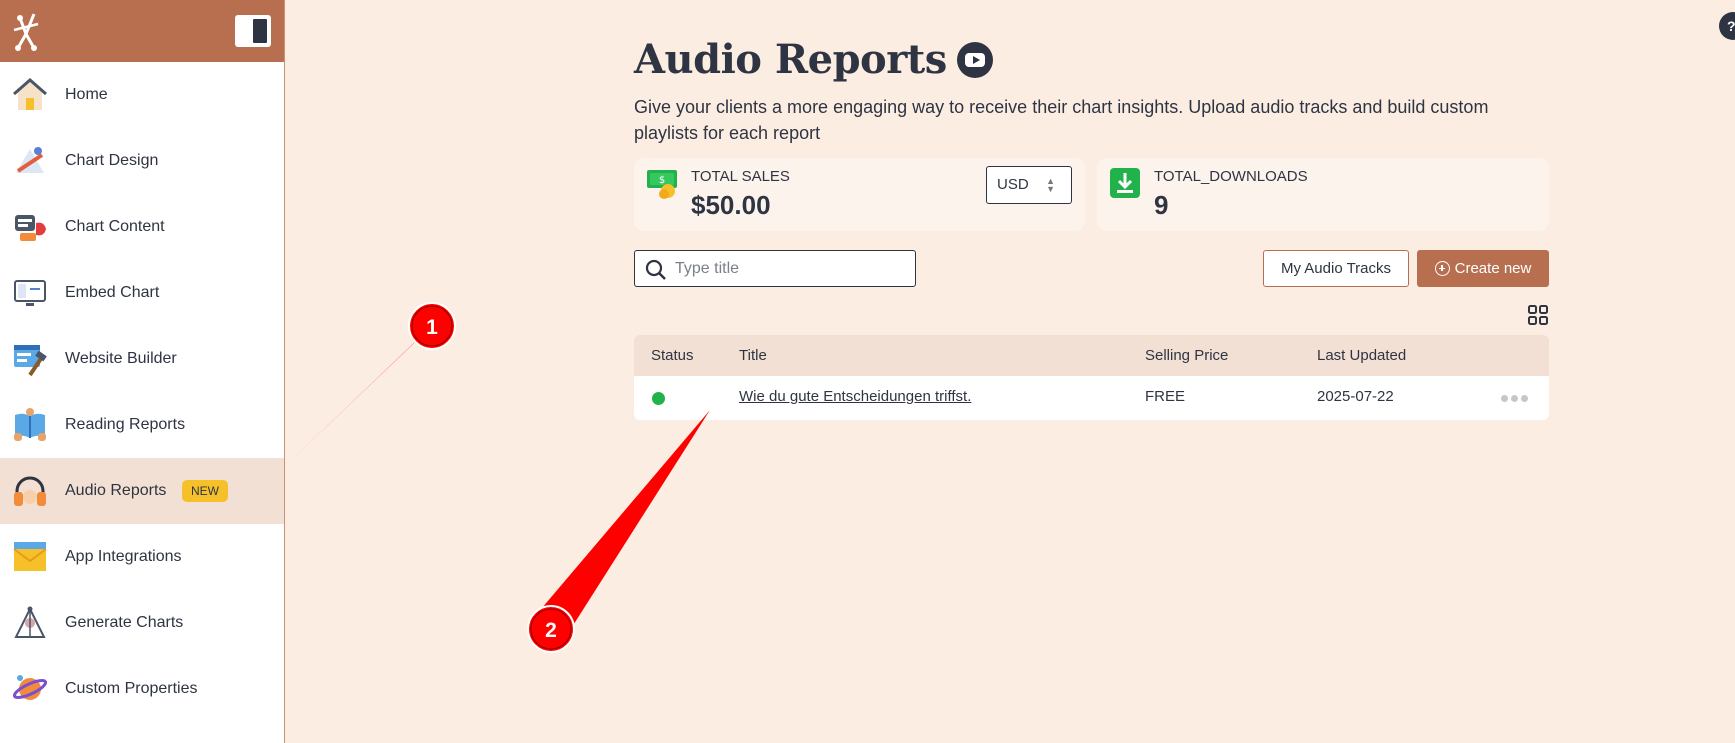 Image resolution: width=1735 pixels, height=743 pixels. What do you see at coordinates (30, 556) in the screenshot?
I see `envelope-icon` at bounding box center [30, 556].